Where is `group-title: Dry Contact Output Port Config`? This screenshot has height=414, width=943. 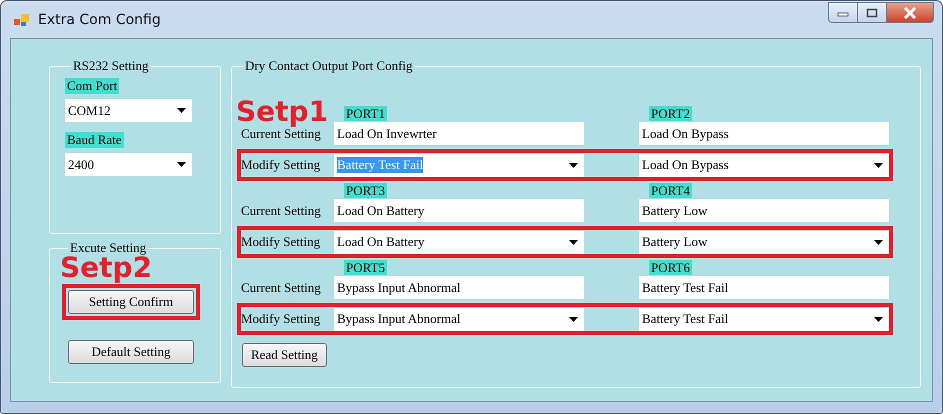
group-title: Dry Contact Output Port Config is located at coordinates (329, 66).